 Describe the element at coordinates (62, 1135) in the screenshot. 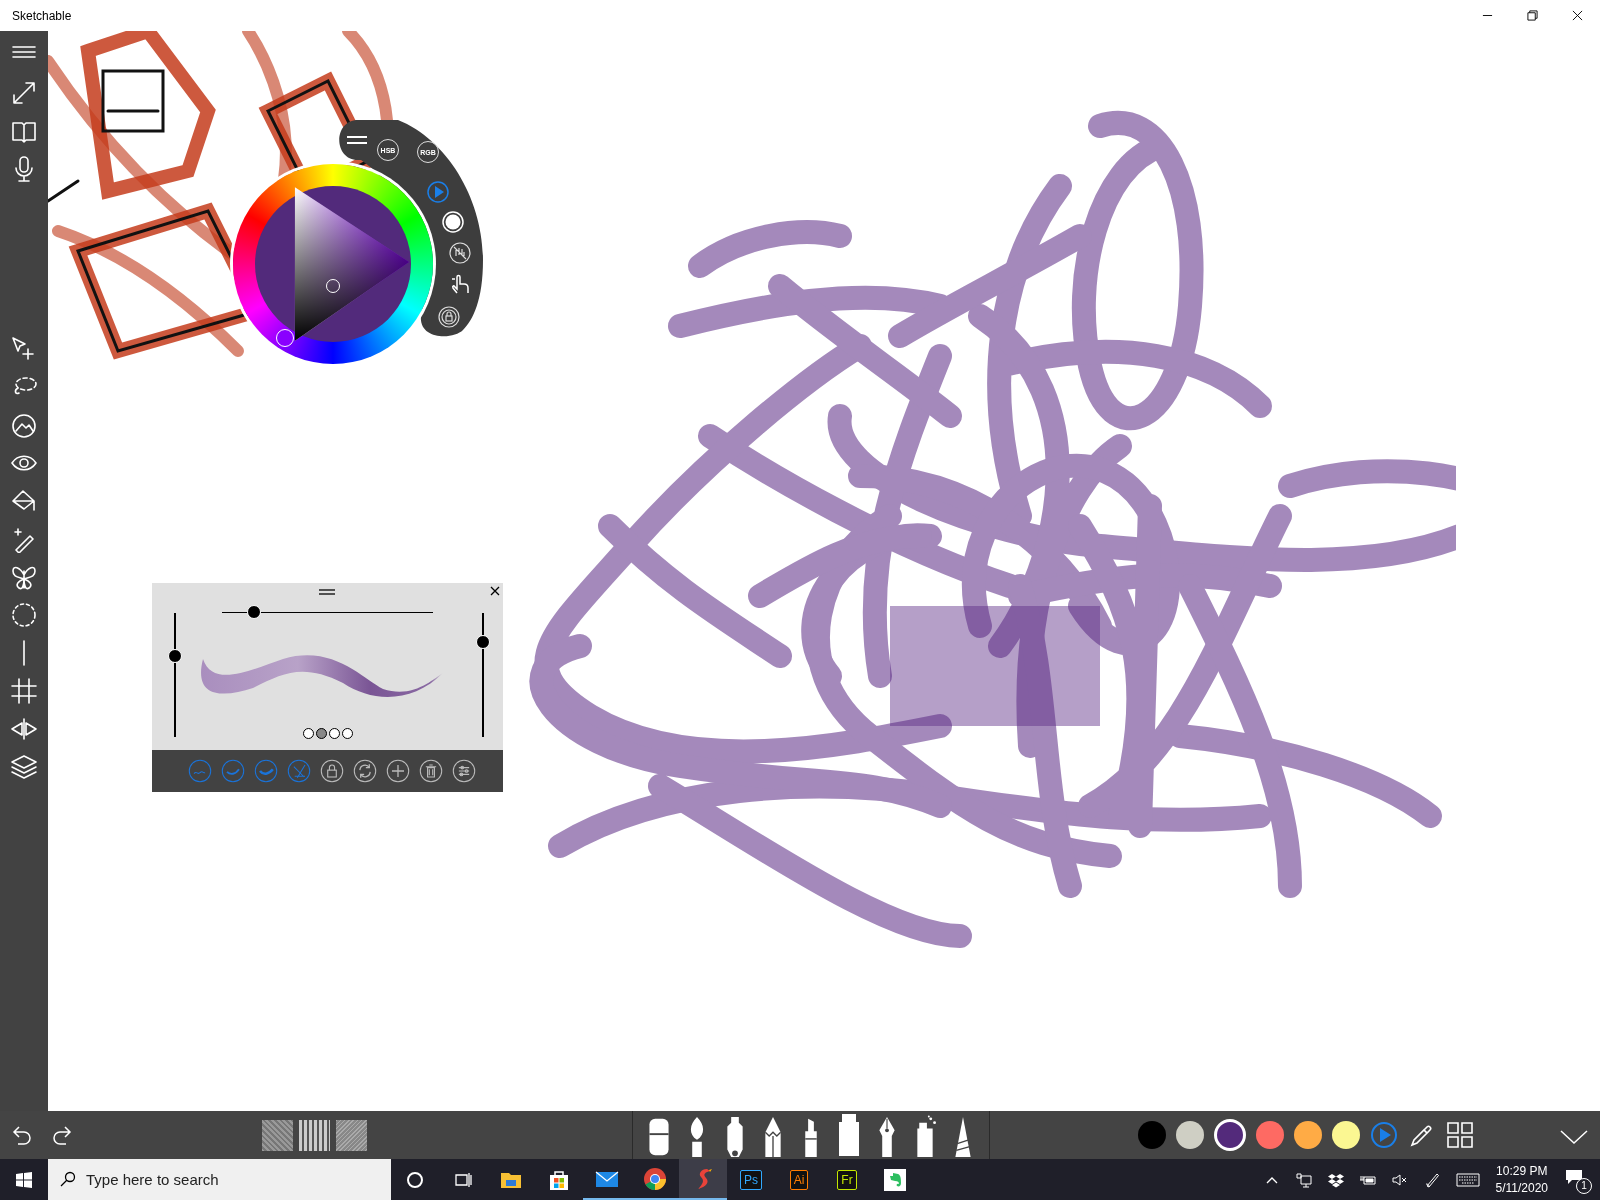

I see `redo-icon` at that location.